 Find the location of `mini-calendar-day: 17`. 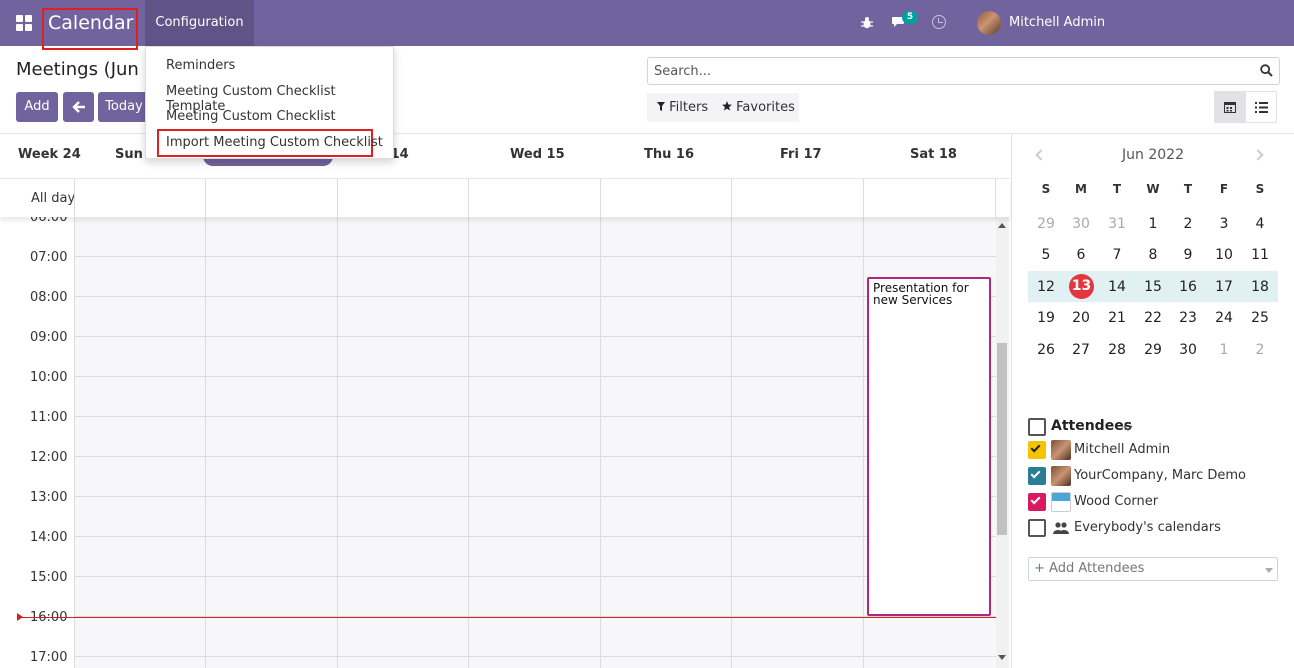

mini-calendar-day: 17 is located at coordinates (1224, 287).